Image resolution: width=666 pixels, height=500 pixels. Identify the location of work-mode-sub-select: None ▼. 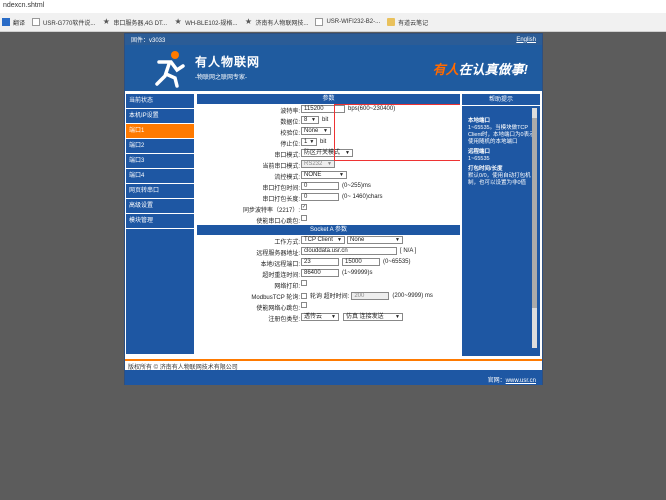
(375, 240).